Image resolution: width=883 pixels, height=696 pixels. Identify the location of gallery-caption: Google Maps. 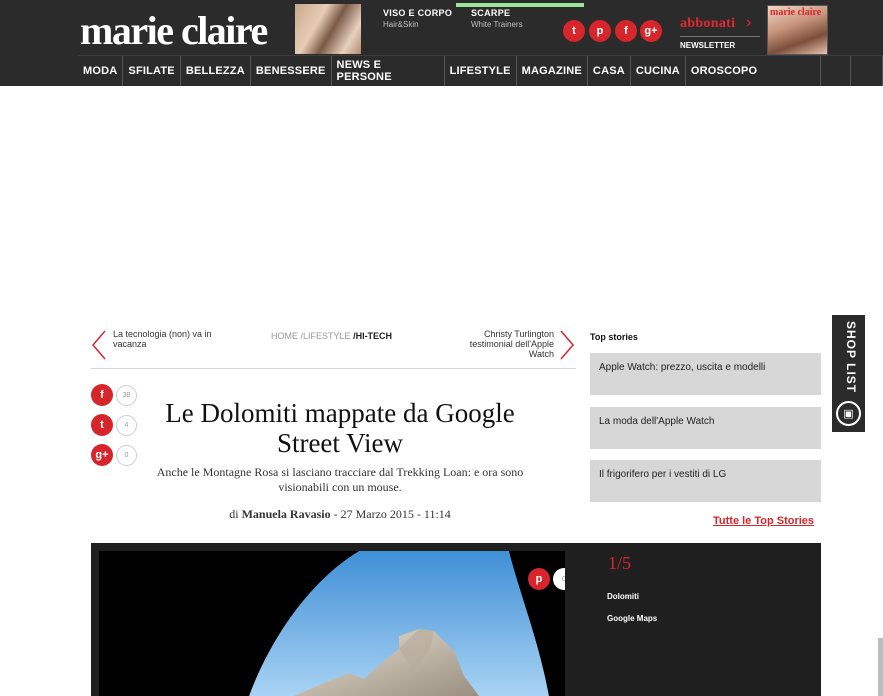
(632, 618).